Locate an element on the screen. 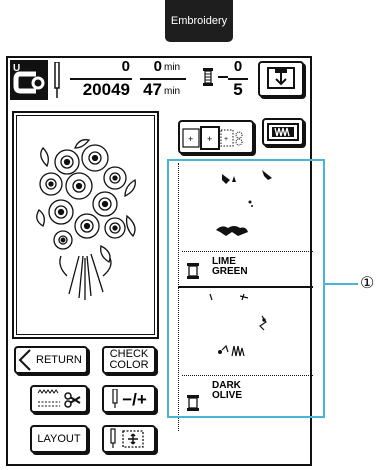 The image size is (389, 470). presser-foot-button is located at coordinates (283, 132).